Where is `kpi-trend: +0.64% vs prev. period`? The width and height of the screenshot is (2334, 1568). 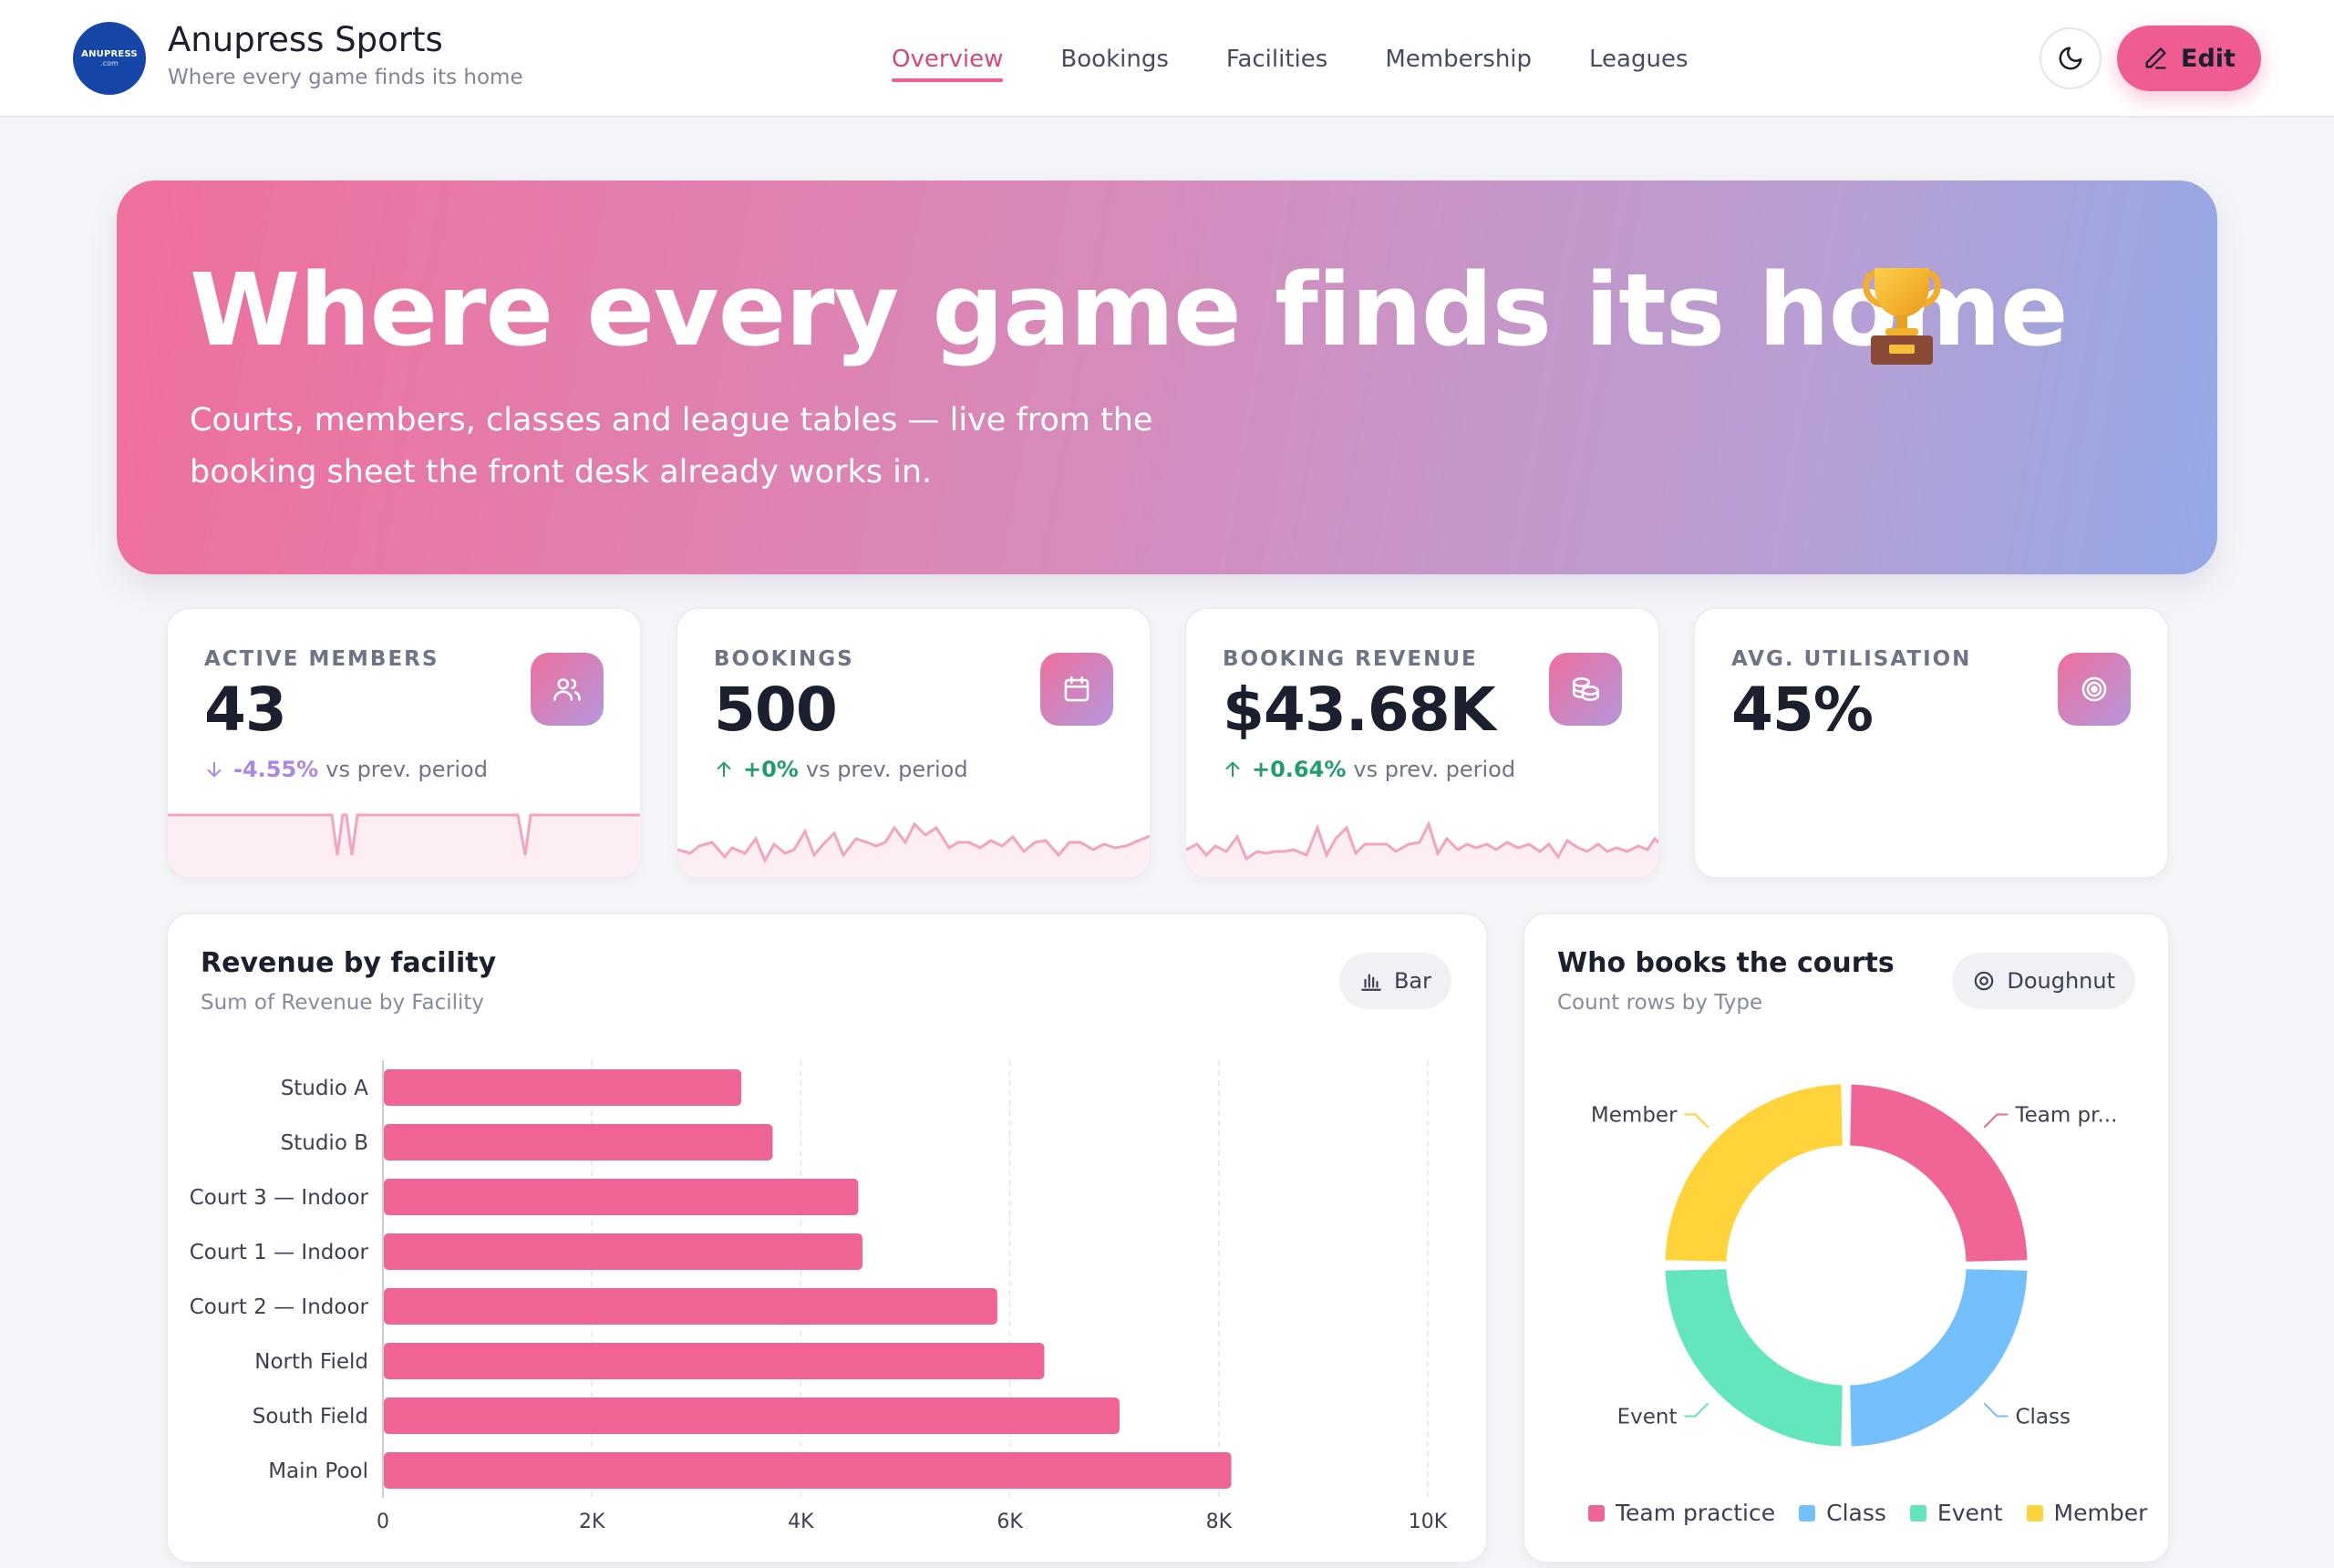
kpi-trend: +0.64% vs prev. period is located at coordinates (1369, 769).